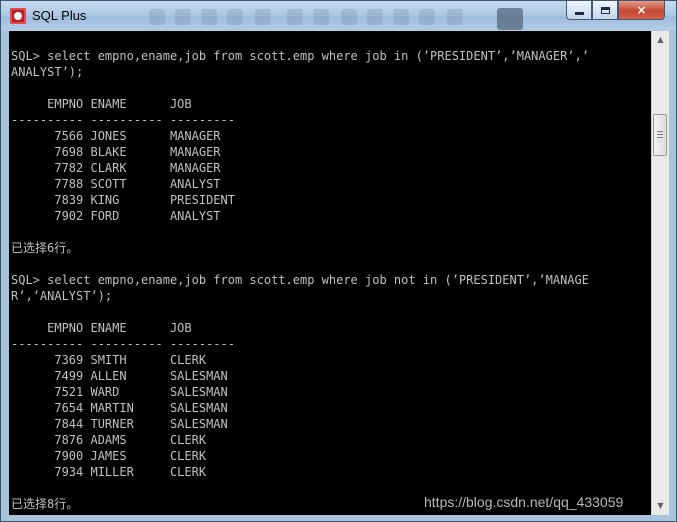  Describe the element at coordinates (18, 16) in the screenshot. I see `sqlplus-app-icon` at that location.